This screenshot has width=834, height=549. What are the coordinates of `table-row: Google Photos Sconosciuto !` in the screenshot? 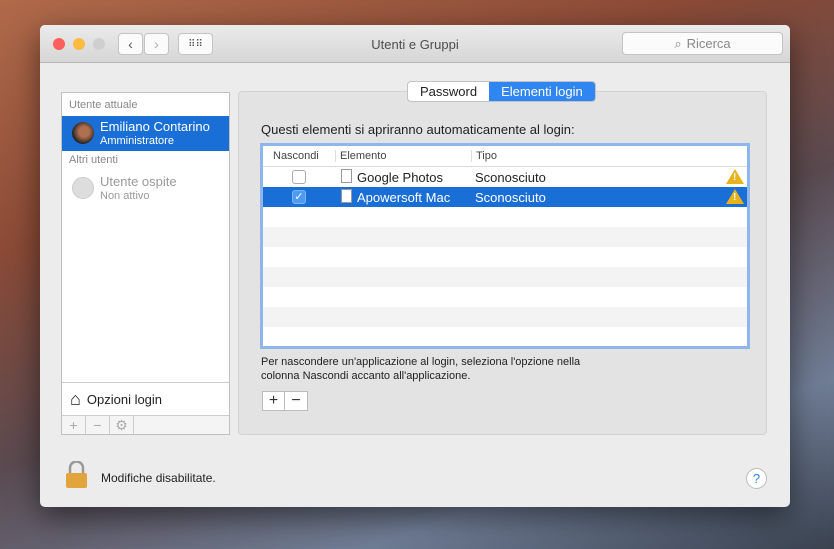 It's located at (505, 177).